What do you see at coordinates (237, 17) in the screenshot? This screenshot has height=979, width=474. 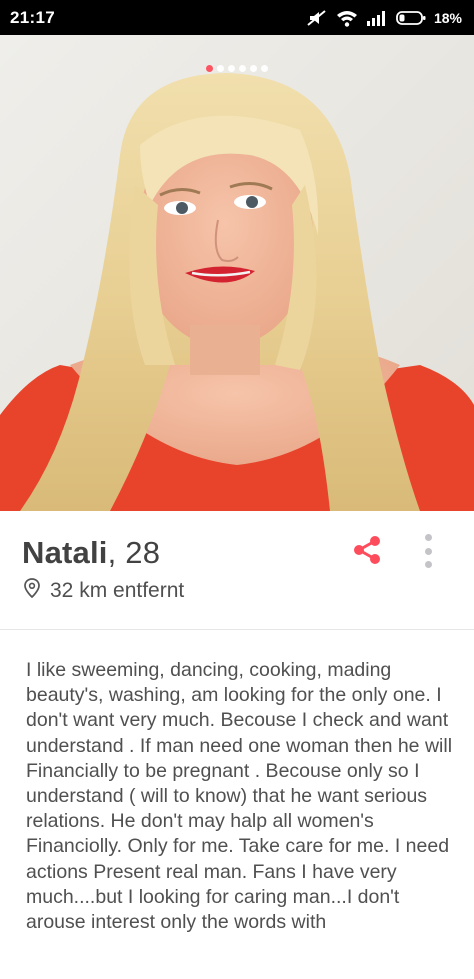 I see `status-bar: 21:17 18%` at bounding box center [237, 17].